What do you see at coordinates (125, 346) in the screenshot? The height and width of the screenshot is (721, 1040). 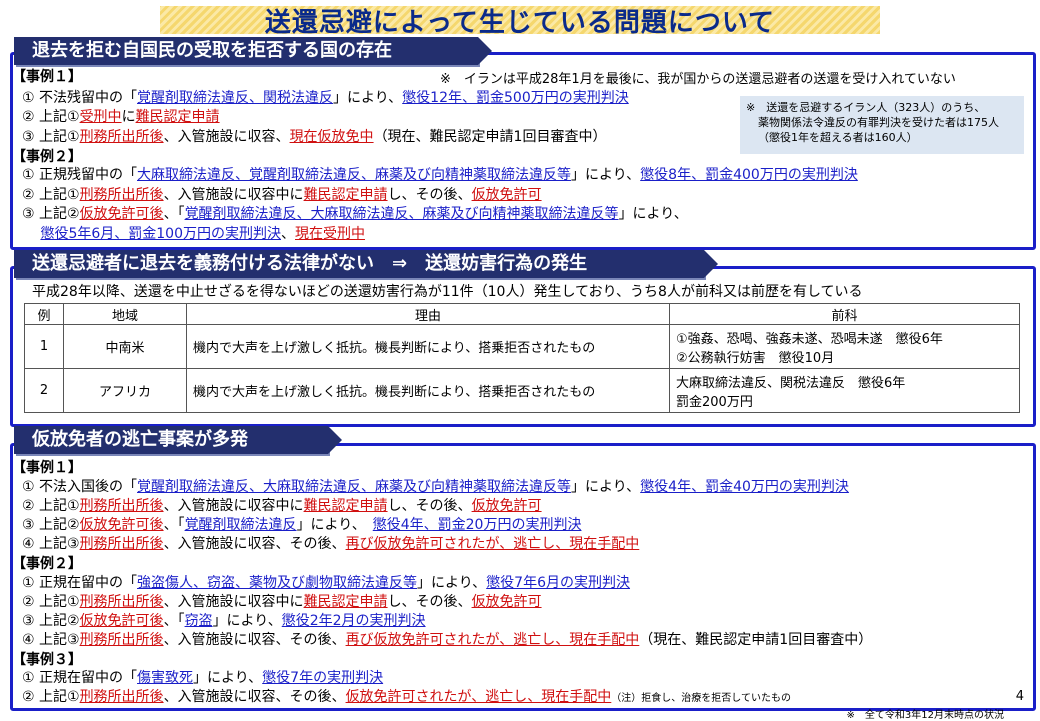 I see `row-region: 中南米` at bounding box center [125, 346].